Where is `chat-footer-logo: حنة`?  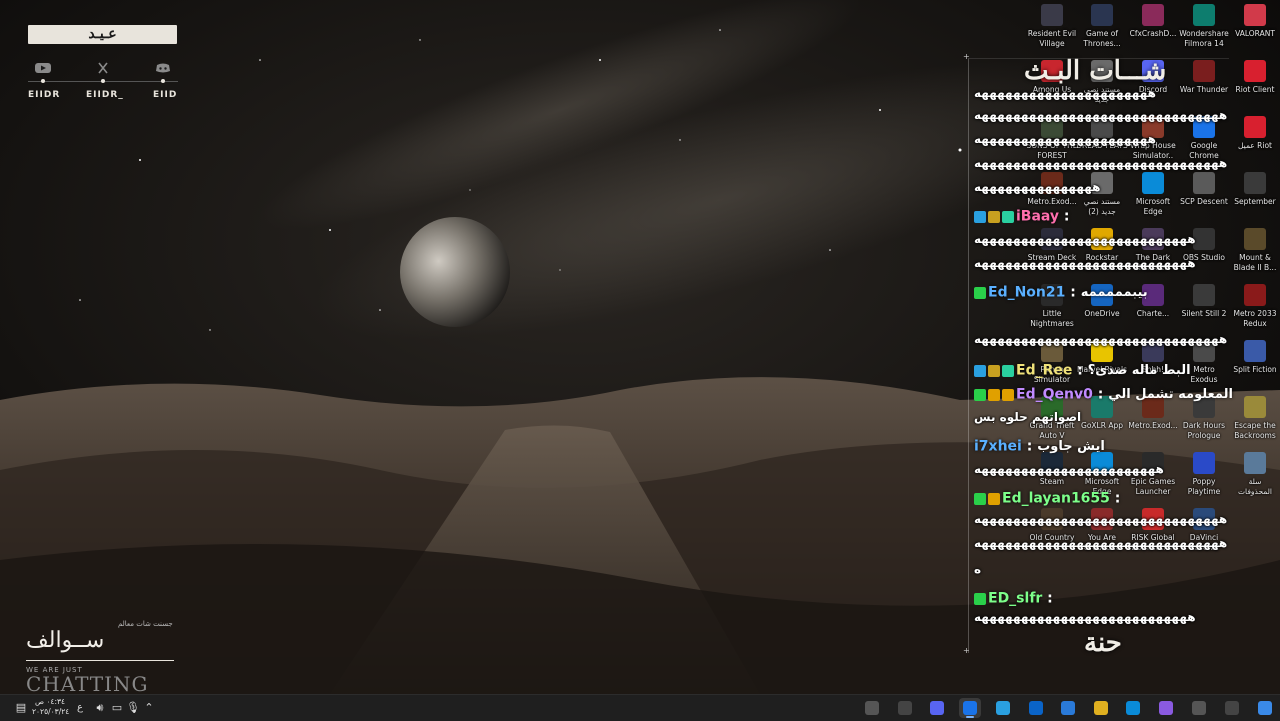 chat-footer-logo: حنة is located at coordinates (1103, 643).